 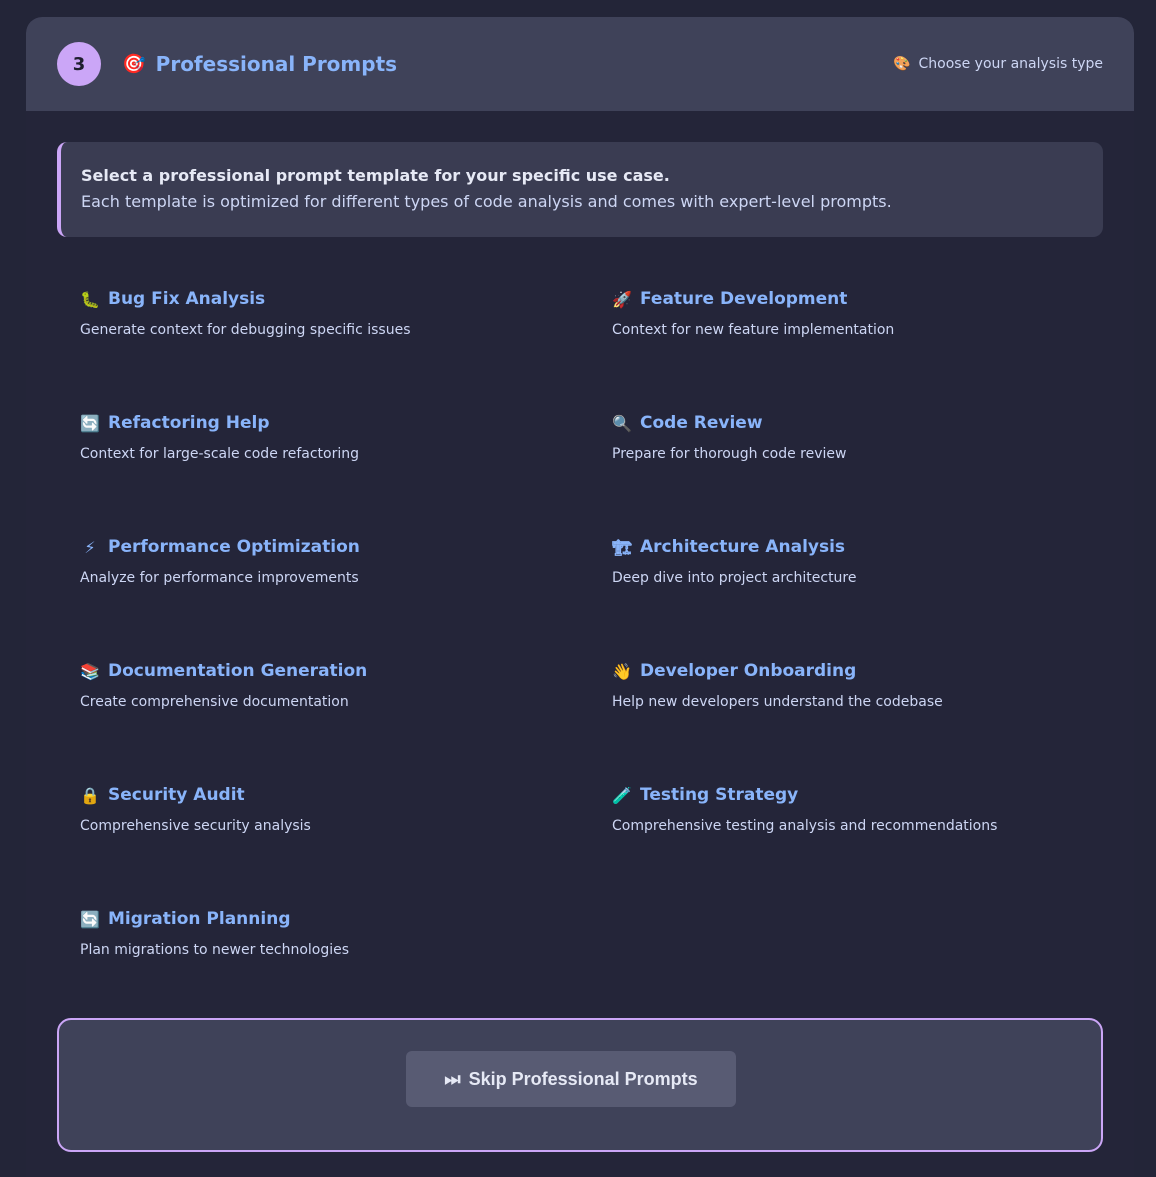 I want to click on template-title: Feature Development, so click(x=744, y=299).